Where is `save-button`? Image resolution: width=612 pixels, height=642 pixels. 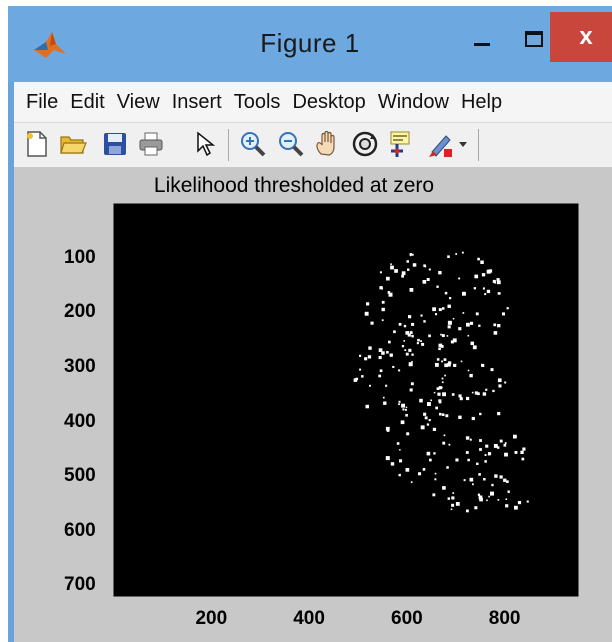
save-button is located at coordinates (115, 144).